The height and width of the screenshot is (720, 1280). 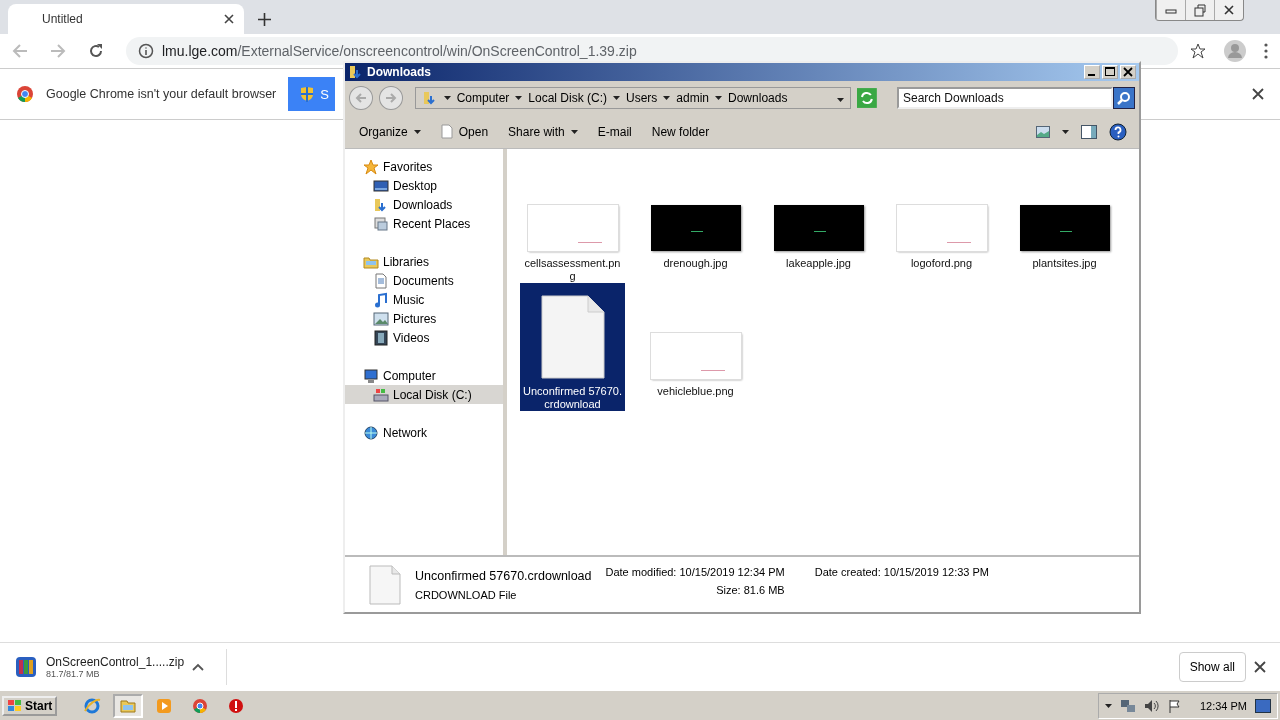 I want to click on disk-icon, so click(x=381, y=394).